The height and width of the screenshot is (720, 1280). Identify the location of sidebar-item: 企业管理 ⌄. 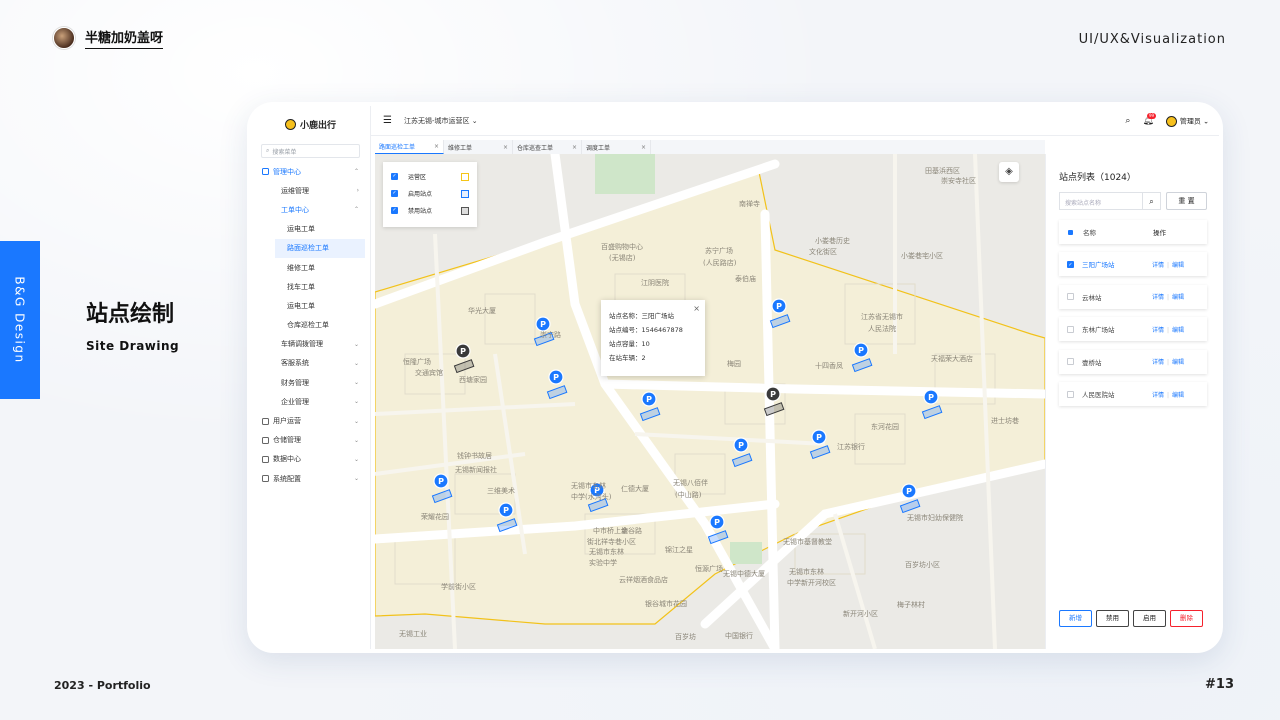
(310, 401).